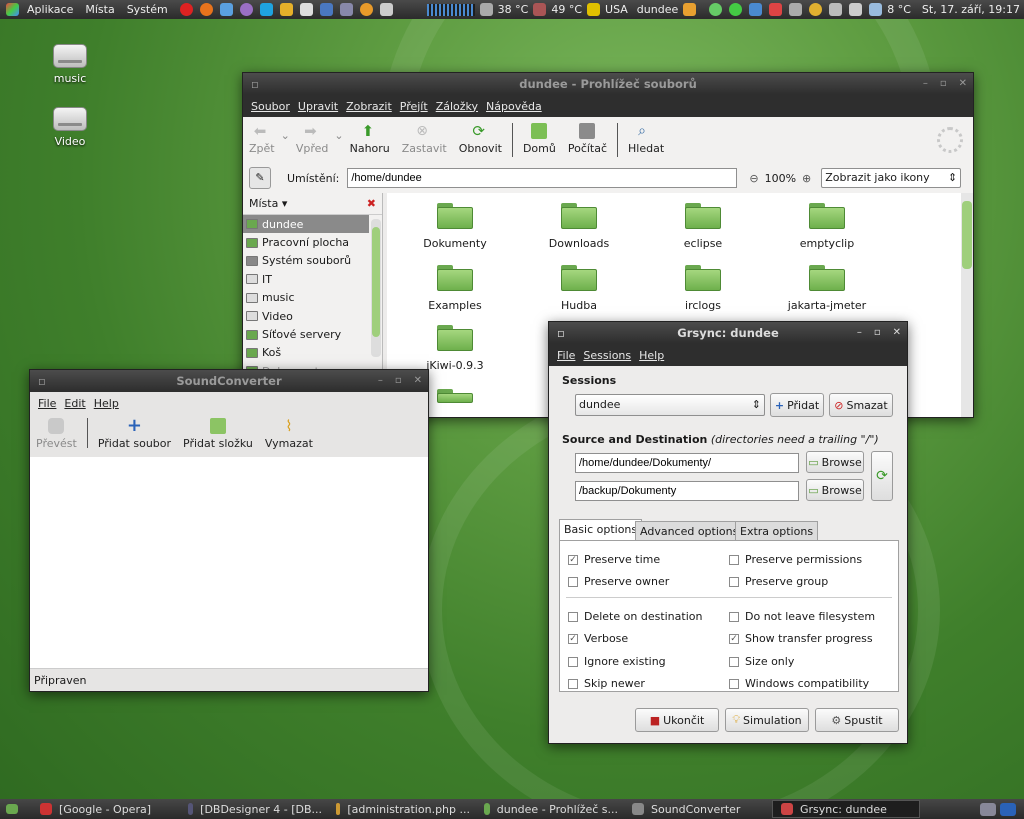  Describe the element at coordinates (598, 638) in the screenshot. I see `option-checkbox: ✓ Verbose` at that location.